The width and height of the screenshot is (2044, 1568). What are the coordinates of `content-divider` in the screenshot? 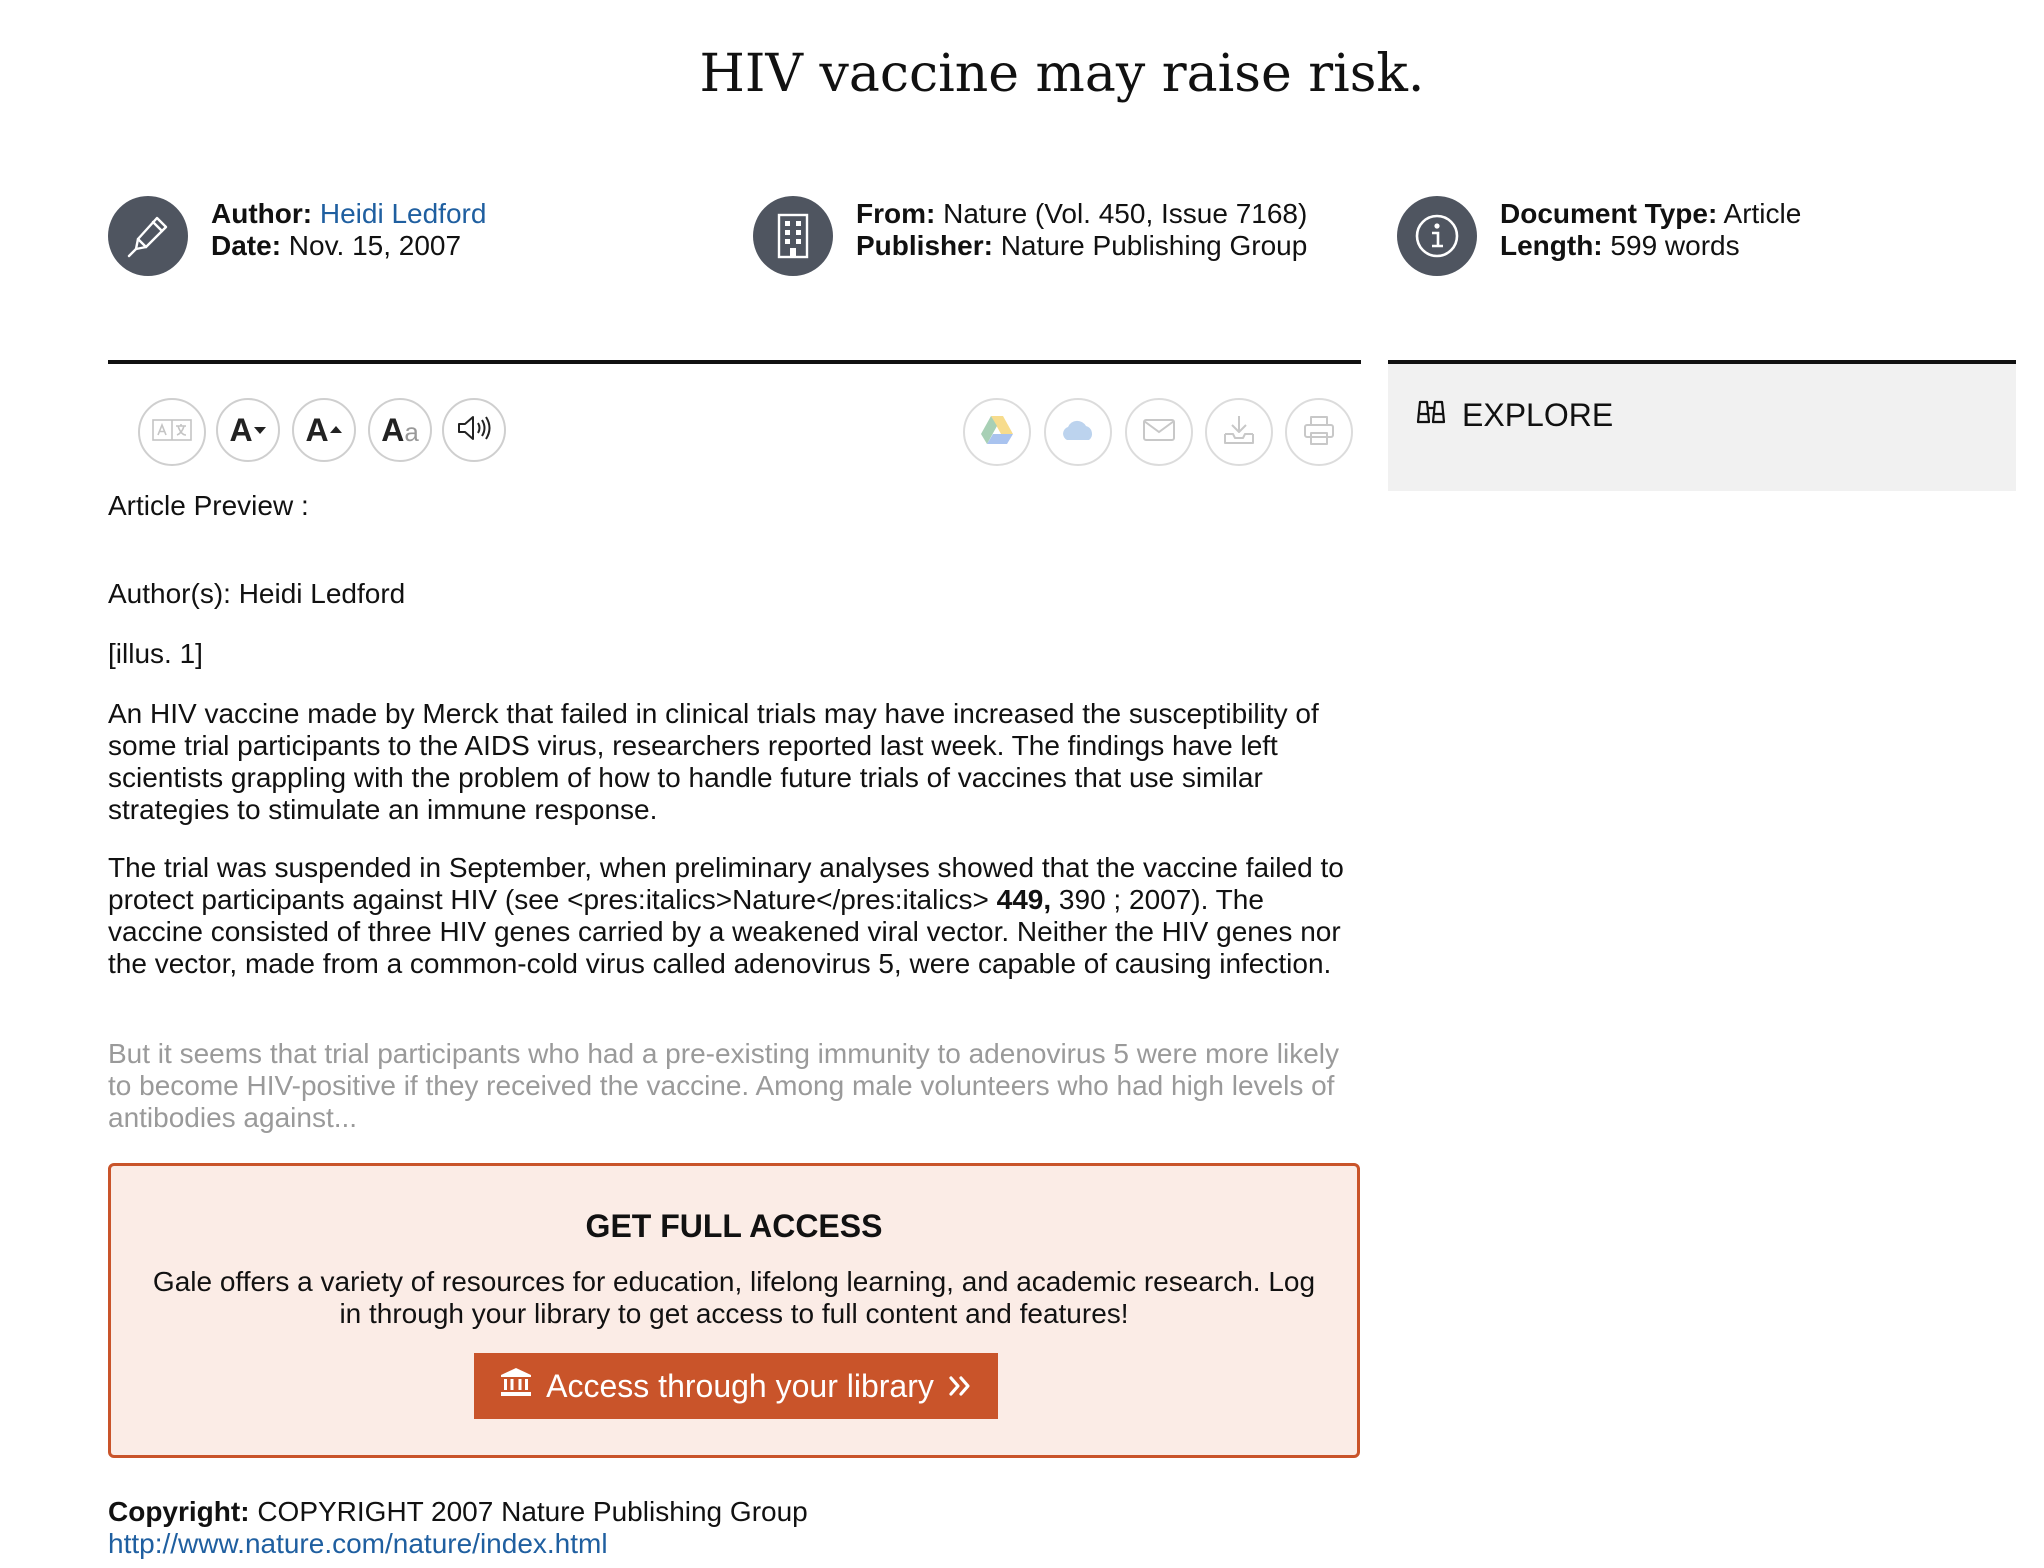 It's located at (734, 362).